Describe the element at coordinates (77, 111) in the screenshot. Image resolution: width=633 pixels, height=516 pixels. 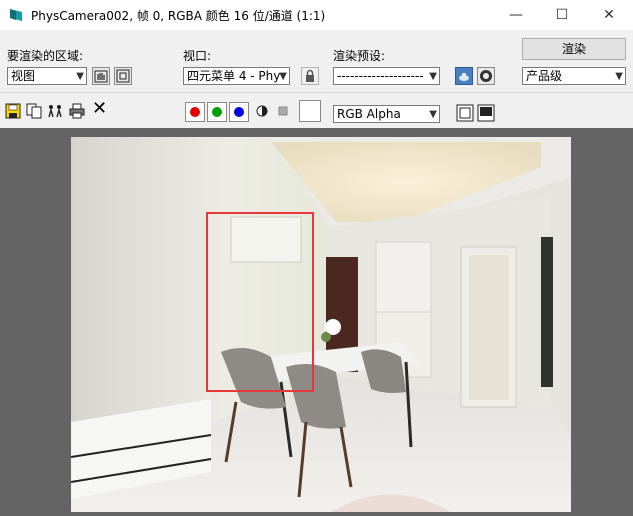
I see `print-image-icon` at that location.